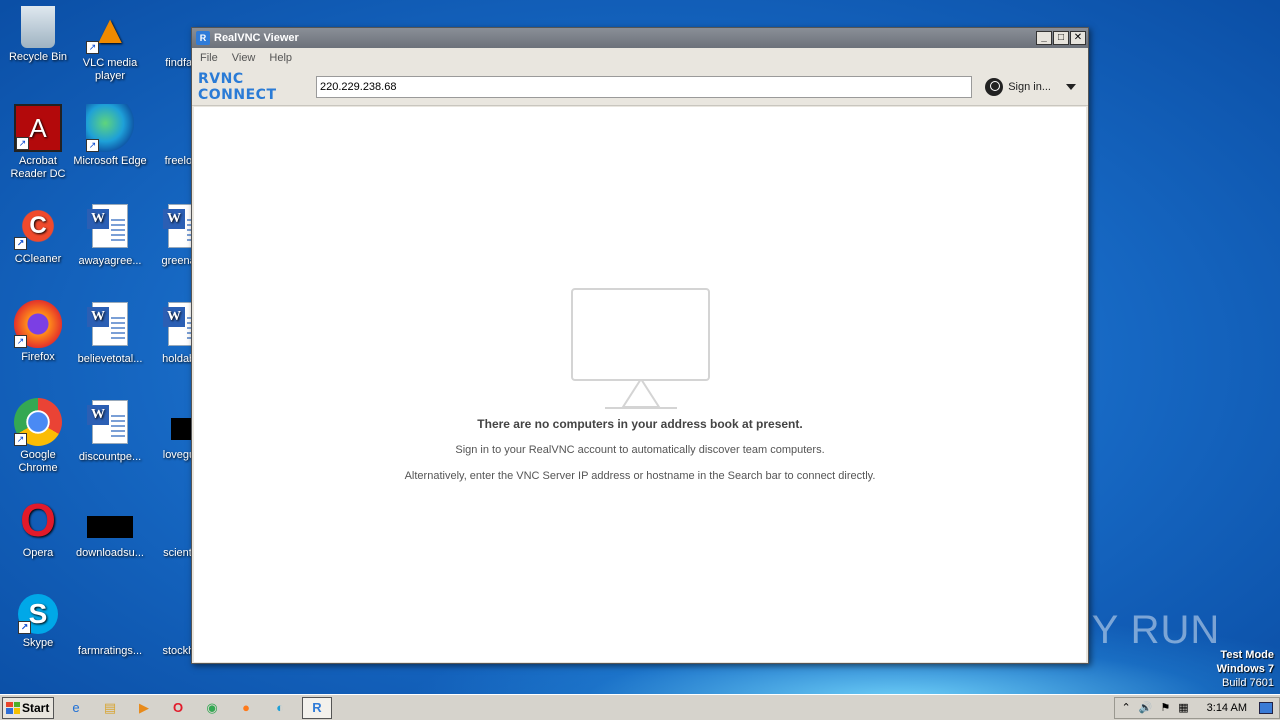  Describe the element at coordinates (640, 334) in the screenshot. I see `monitor-icon` at that location.